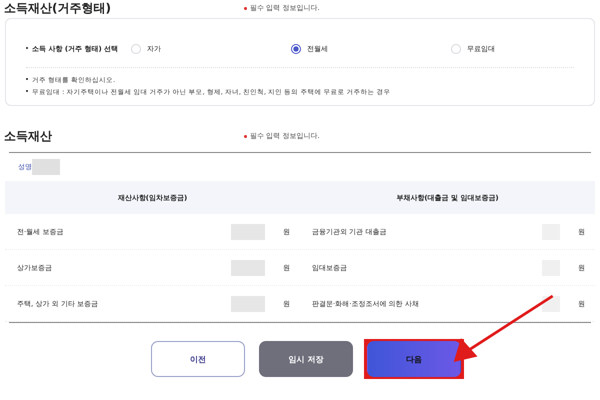 The image size is (600, 400). What do you see at coordinates (46, 167) in the screenshot?
I see `redacted-name` at bounding box center [46, 167].